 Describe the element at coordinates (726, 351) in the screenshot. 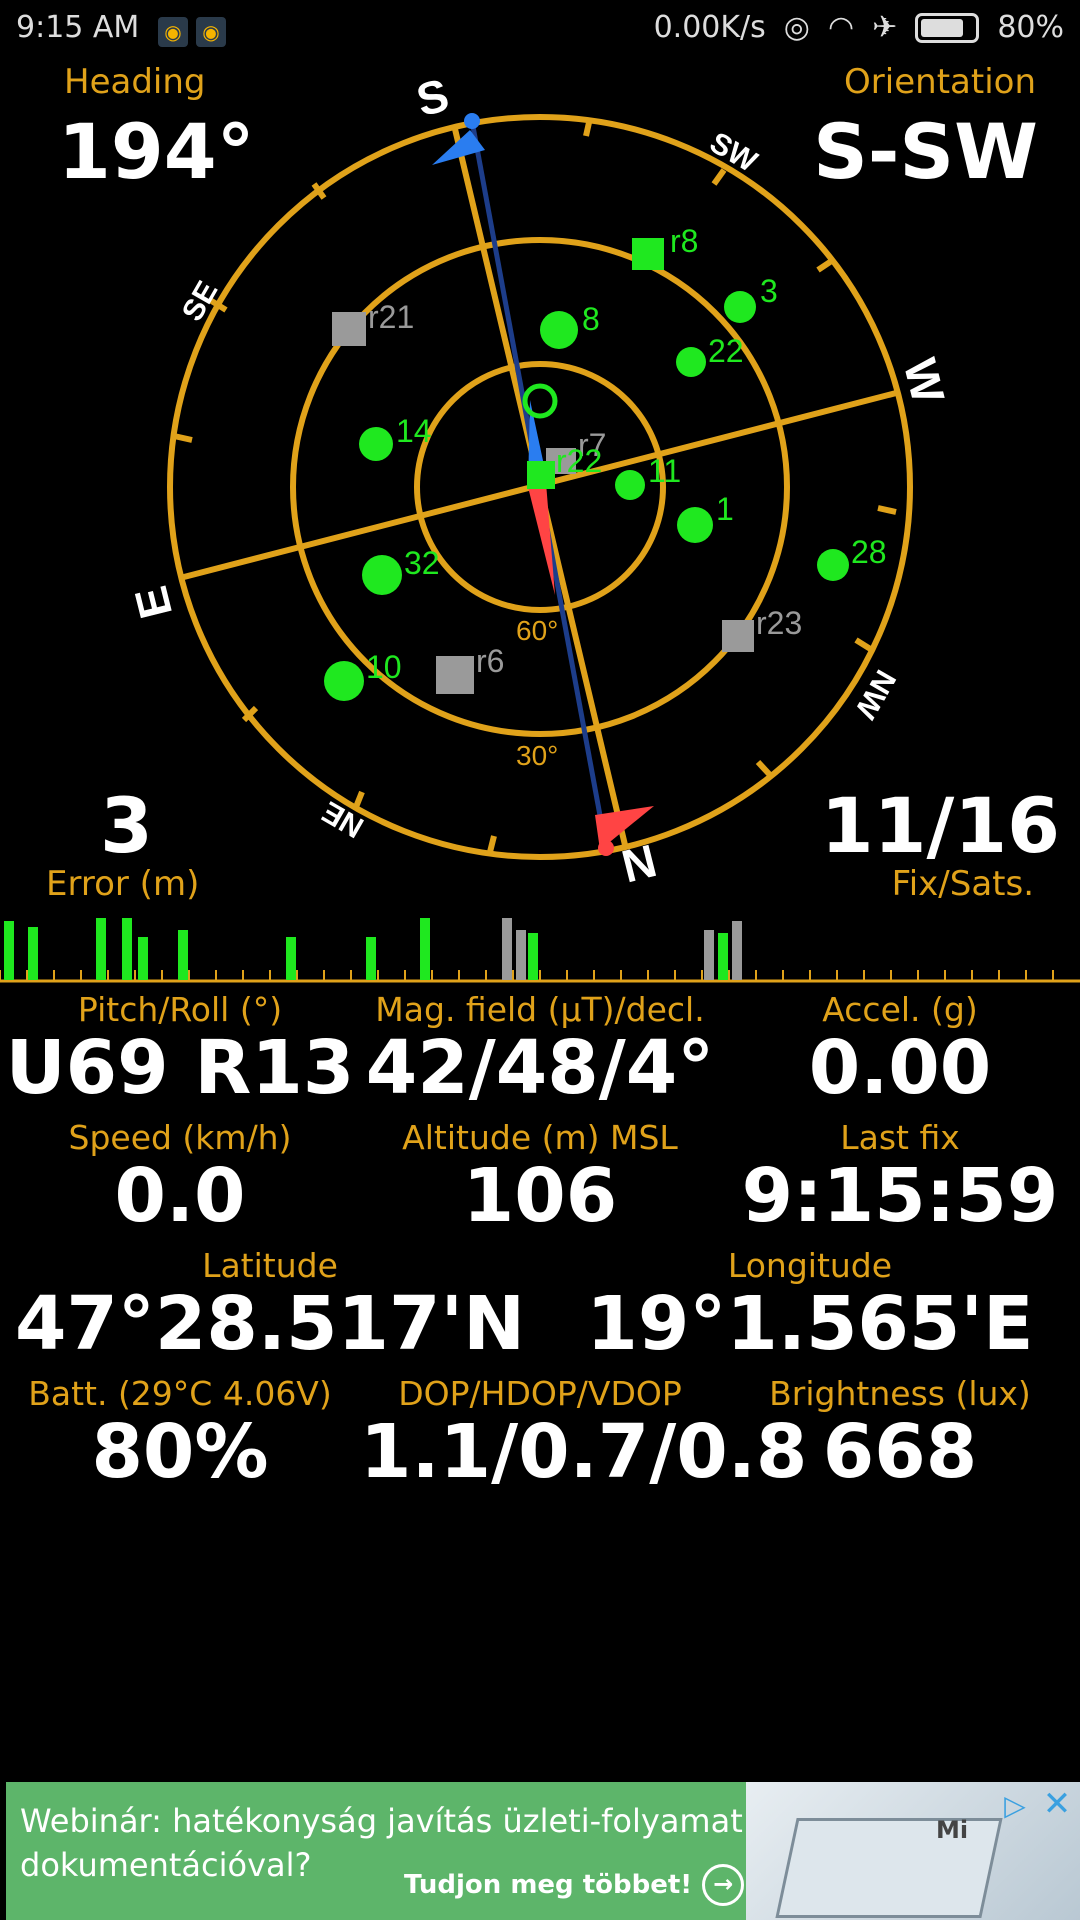

I see `satellite-label: 22` at that location.